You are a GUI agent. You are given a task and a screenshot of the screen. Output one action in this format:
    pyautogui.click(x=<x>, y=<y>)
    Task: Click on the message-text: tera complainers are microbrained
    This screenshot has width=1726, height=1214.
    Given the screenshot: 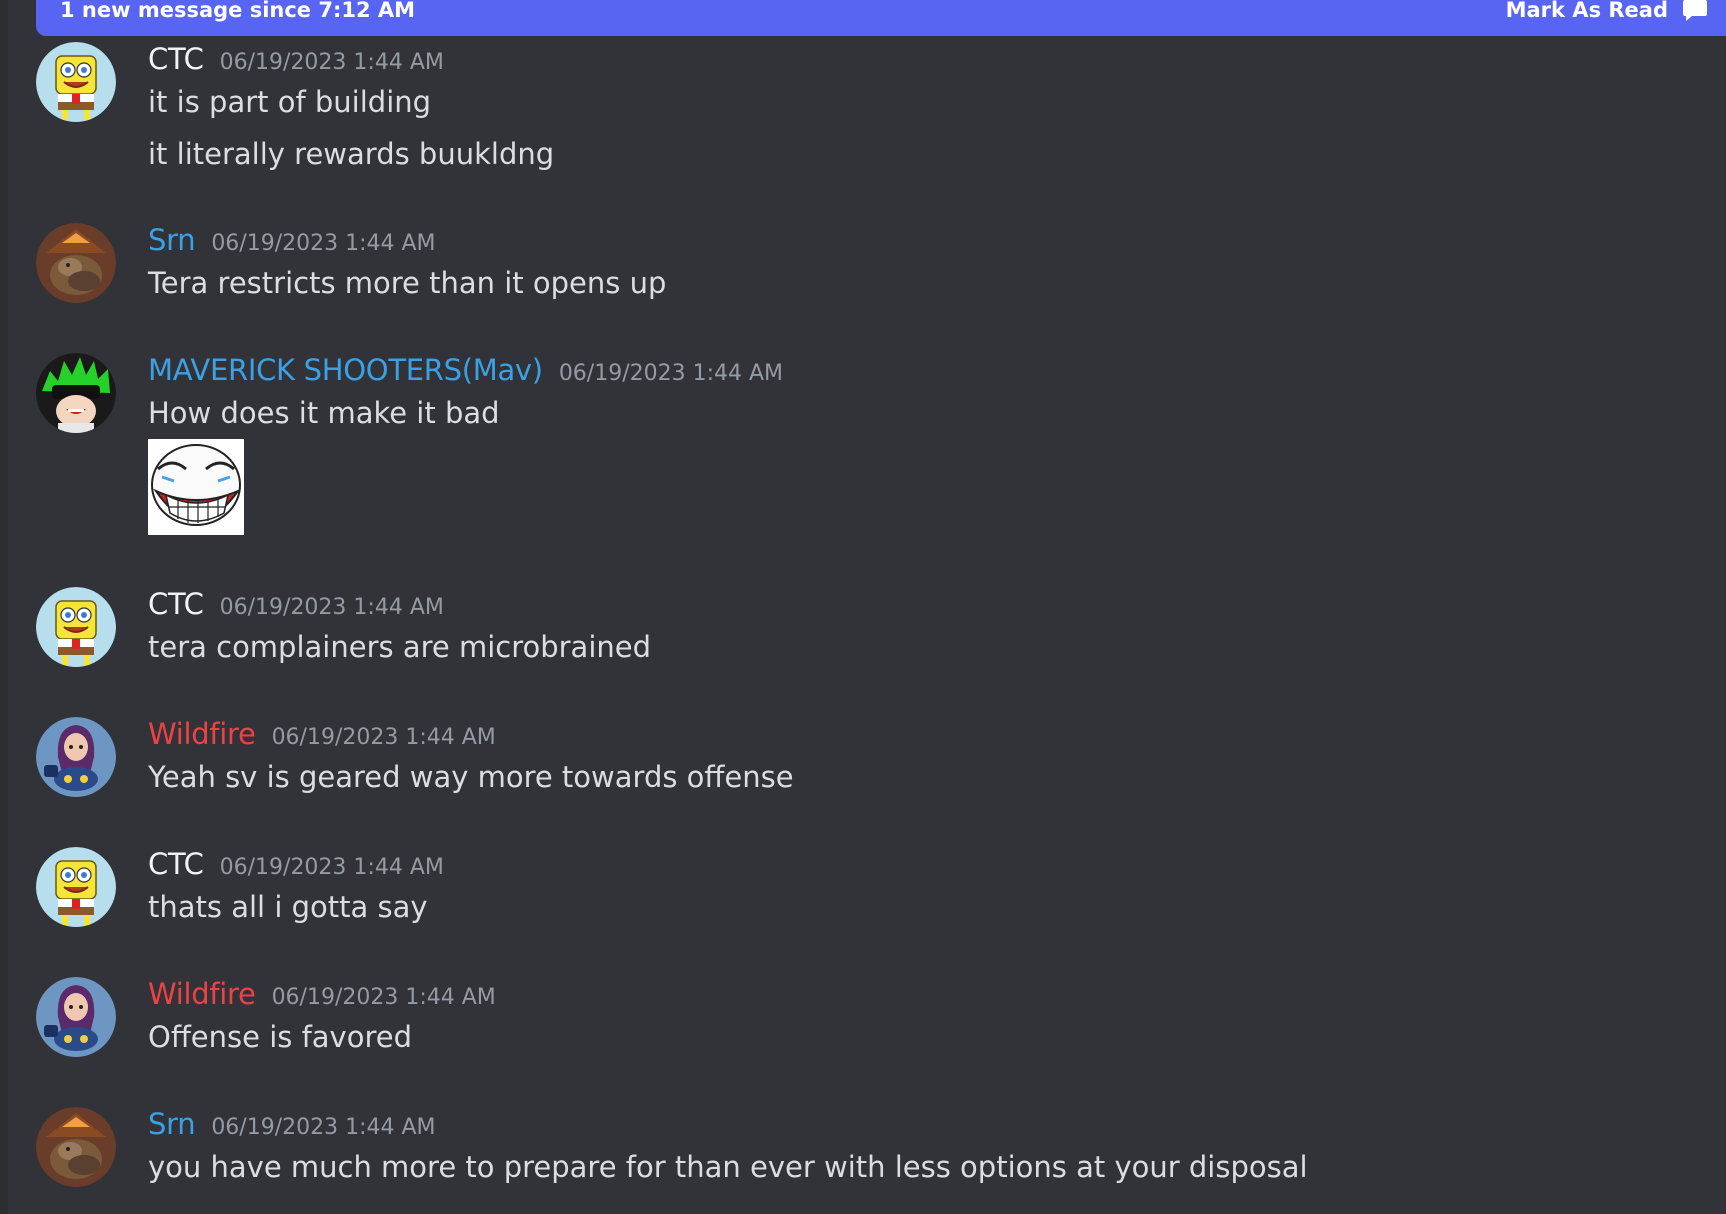 What is the action you would take?
    pyautogui.click(x=400, y=647)
    